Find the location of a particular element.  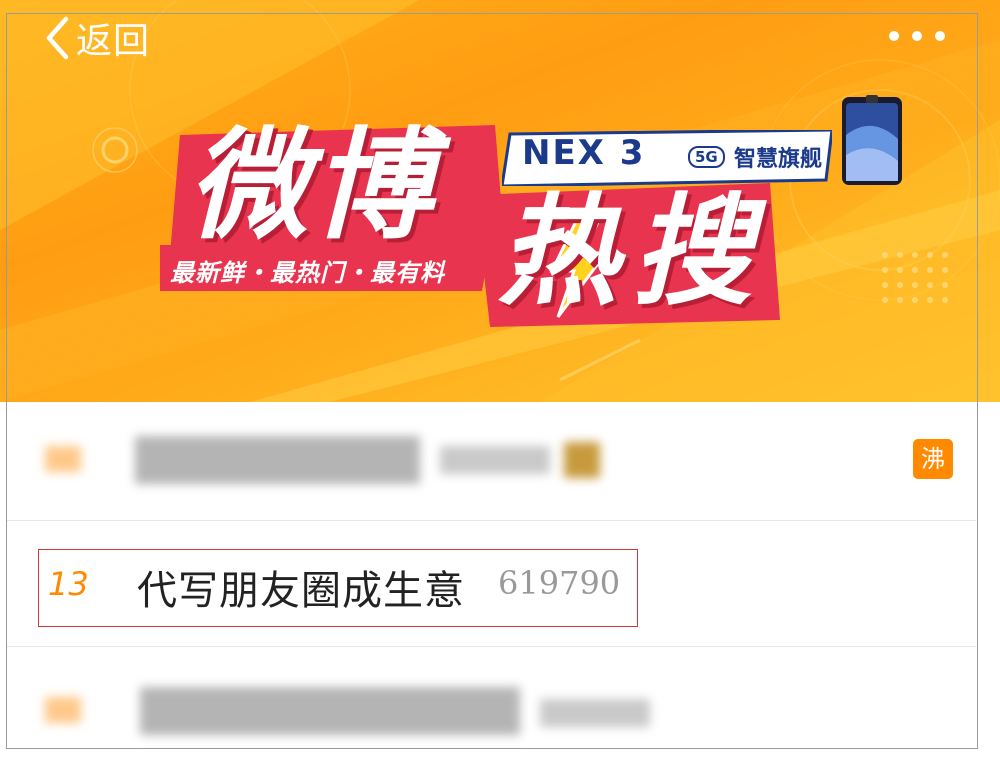

ad-tagline: 智慧旗舰 is located at coordinates (778, 159).